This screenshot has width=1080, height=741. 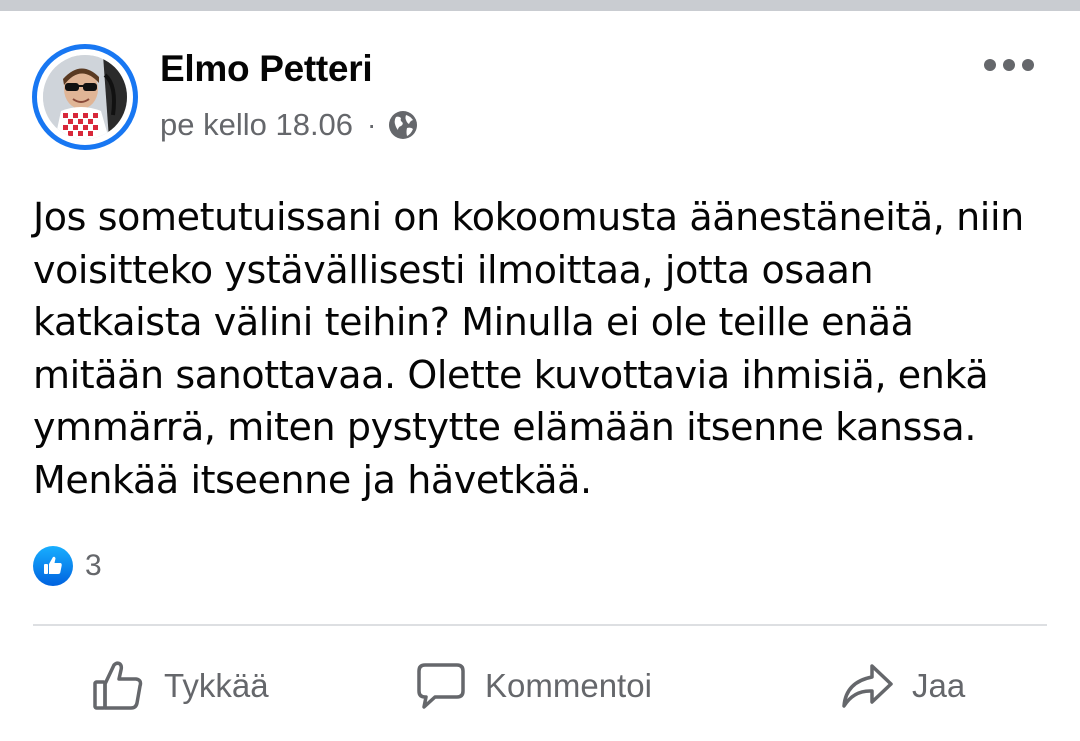 I want to click on top-separator-bar, so click(x=540, y=5).